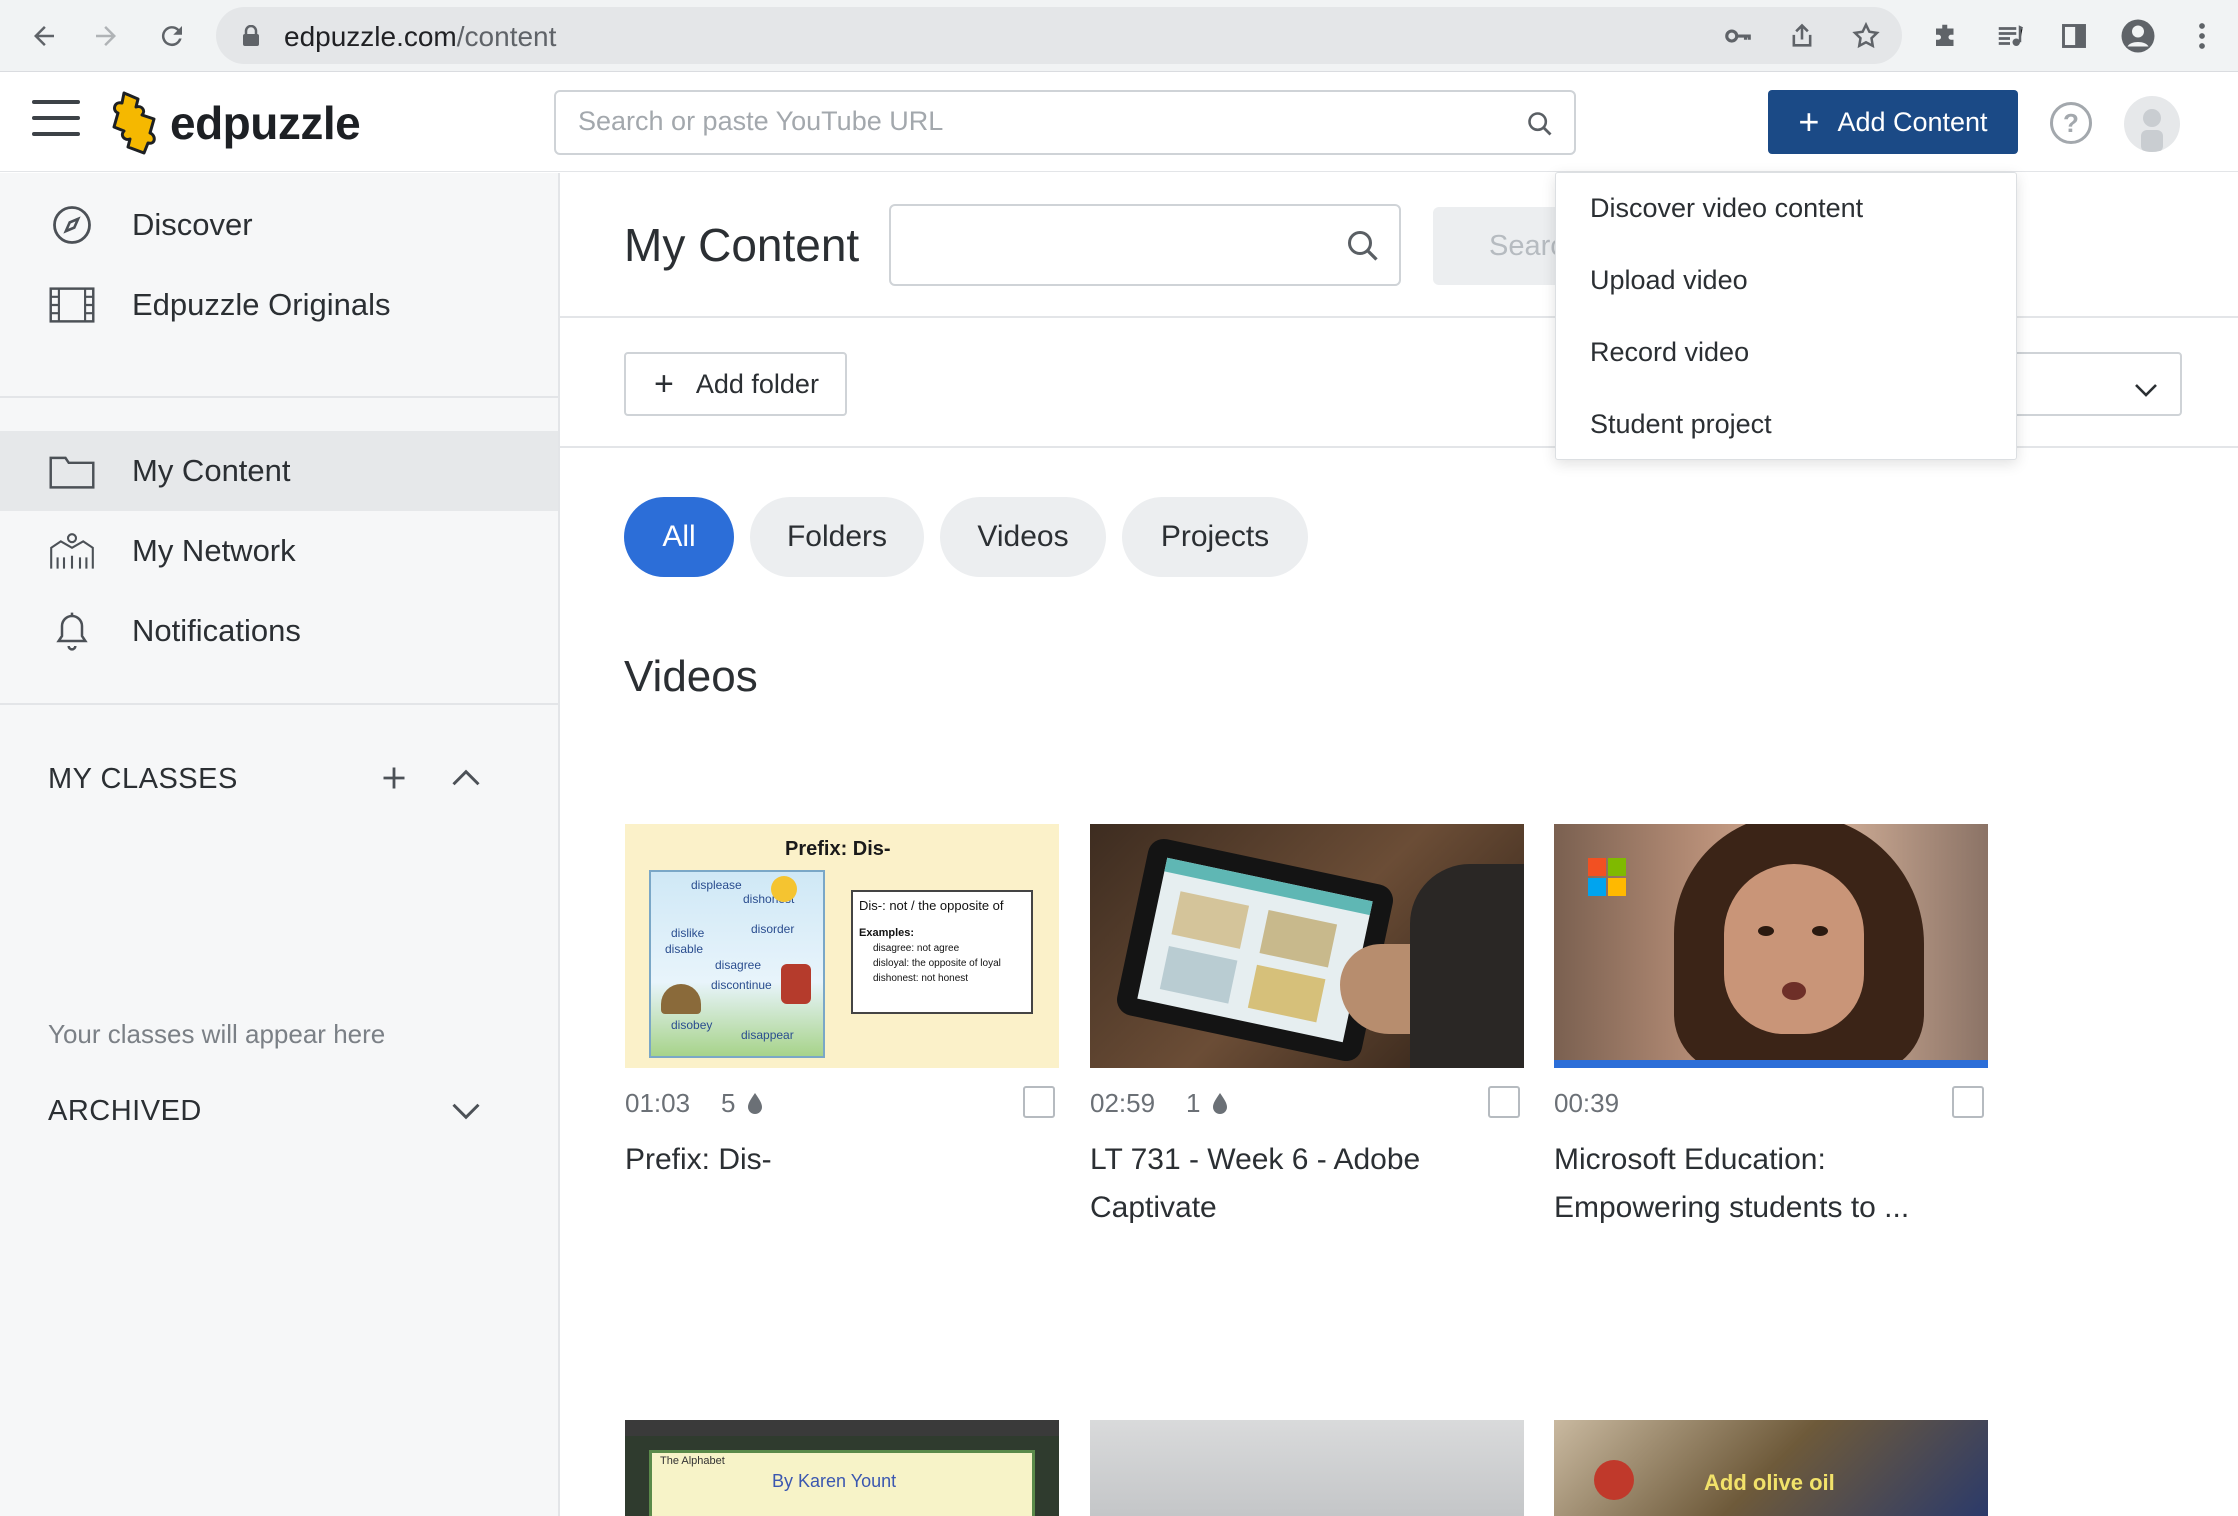 Image resolution: width=2238 pixels, height=1516 pixels. What do you see at coordinates (394, 778) in the screenshot?
I see `add-class-icon` at bounding box center [394, 778].